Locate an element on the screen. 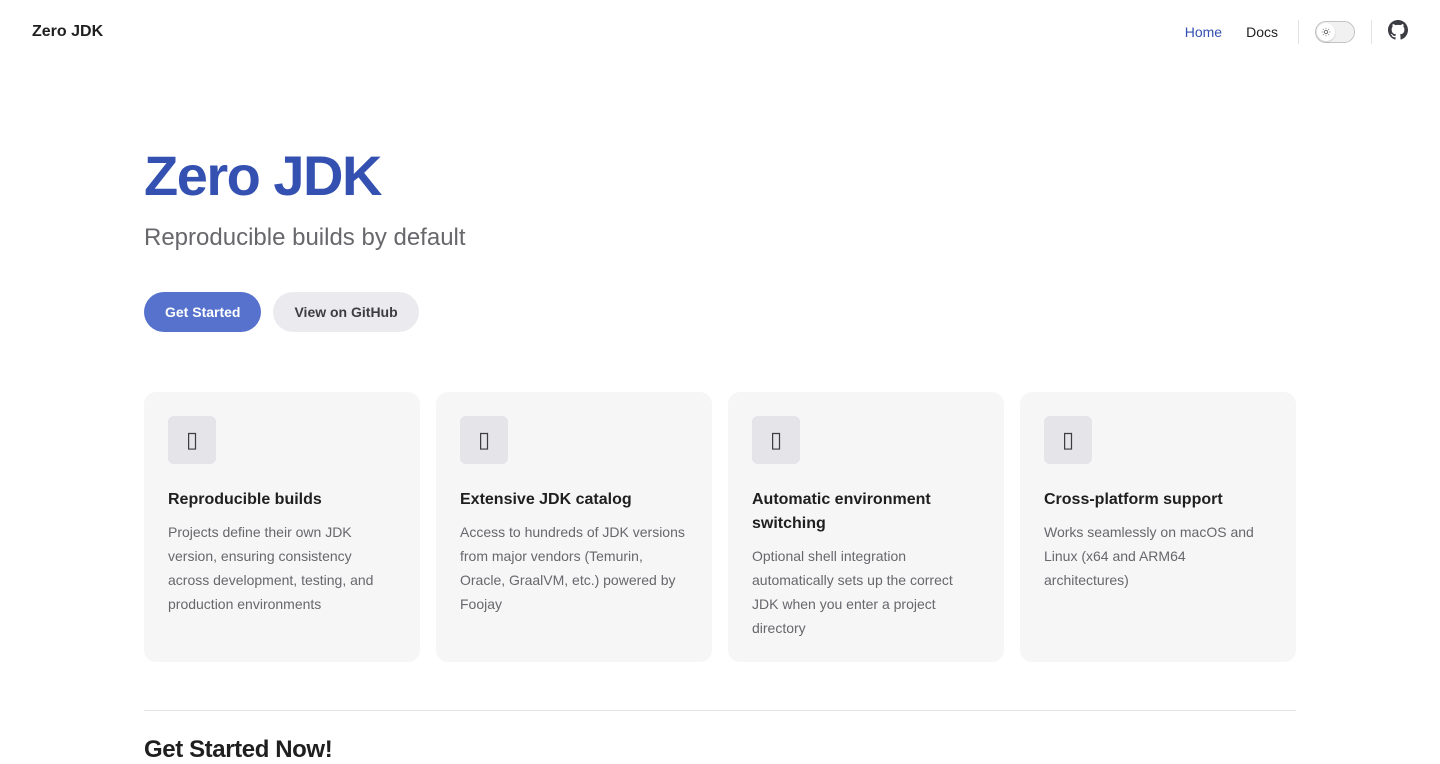  nav-menu: Home Docs is located at coordinates (1284, 32).